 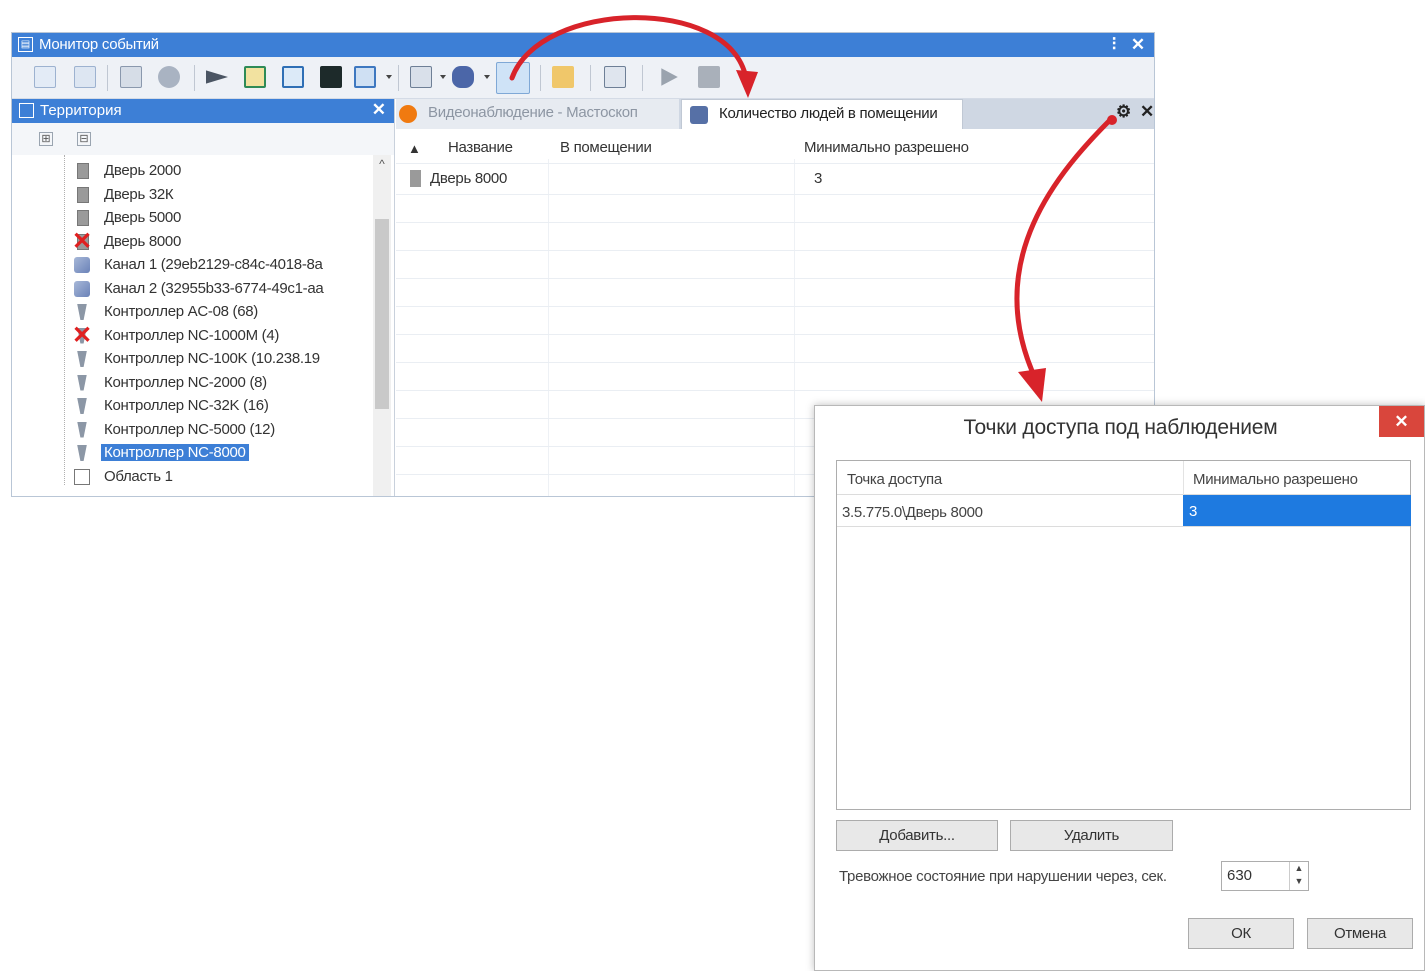 I want to click on arrow-toolbar-to-tab-head, so click(x=747, y=84).